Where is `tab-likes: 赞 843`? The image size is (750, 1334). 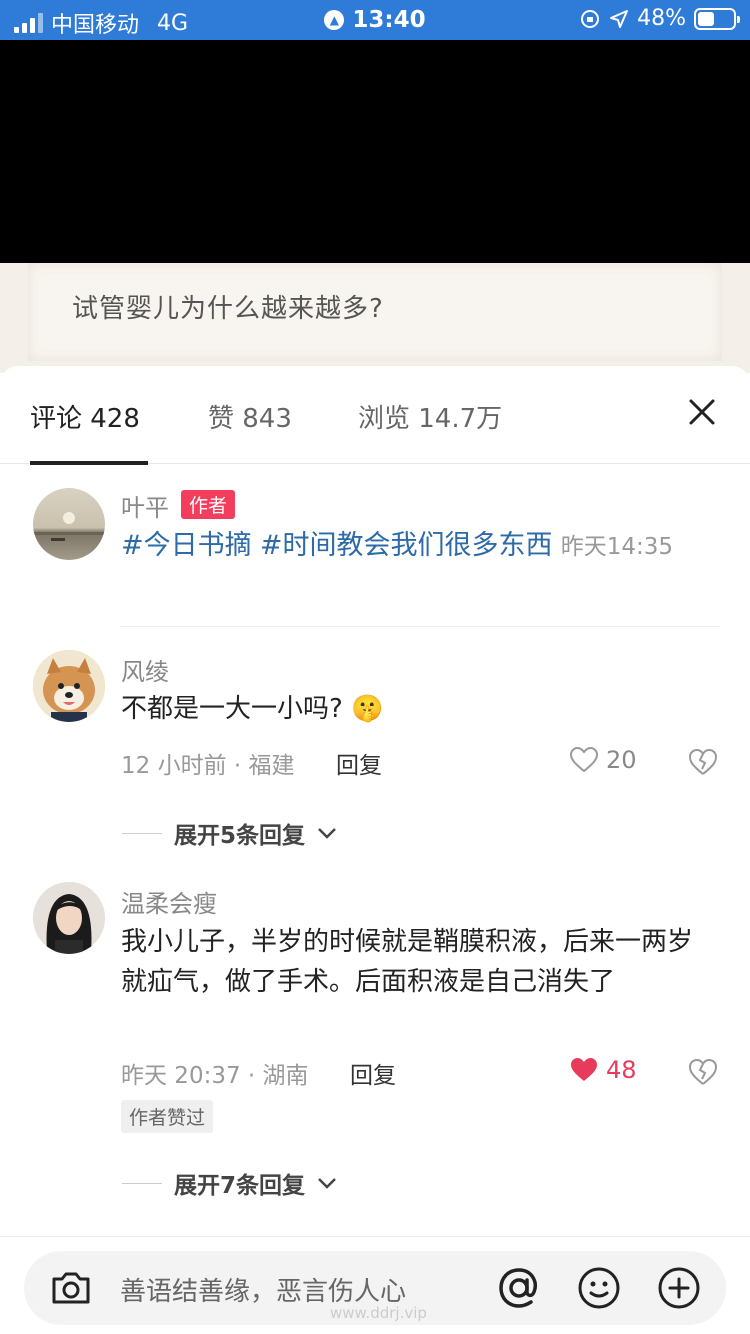
tab-likes: 赞 843 is located at coordinates (250, 416).